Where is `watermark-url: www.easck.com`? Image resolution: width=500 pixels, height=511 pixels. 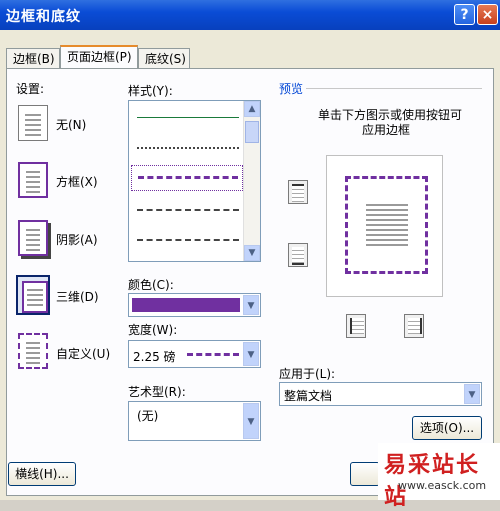
watermark-url: www.easck.com is located at coordinates (442, 485).